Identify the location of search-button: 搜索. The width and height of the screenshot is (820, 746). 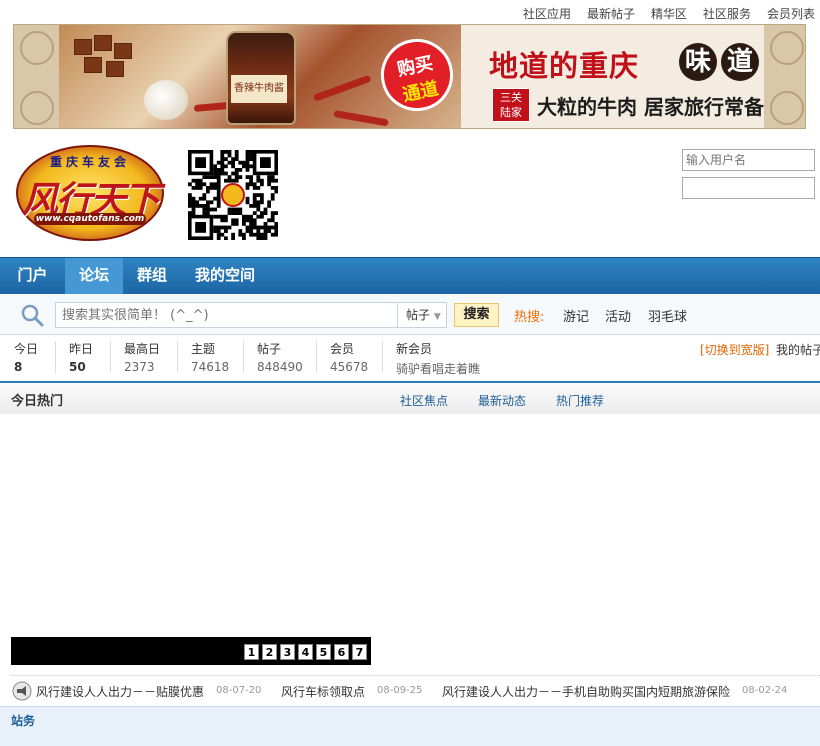
(476, 315).